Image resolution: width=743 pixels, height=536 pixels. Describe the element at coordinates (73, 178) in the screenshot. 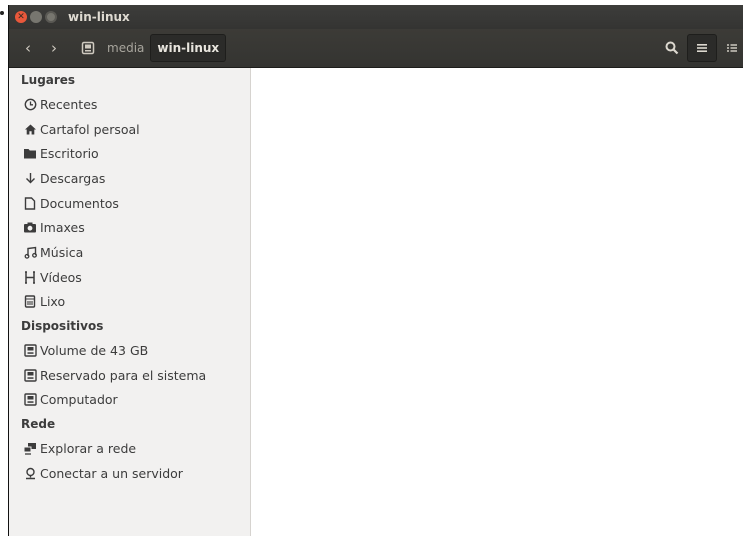

I see `sidebar-item-label: Descargas` at that location.